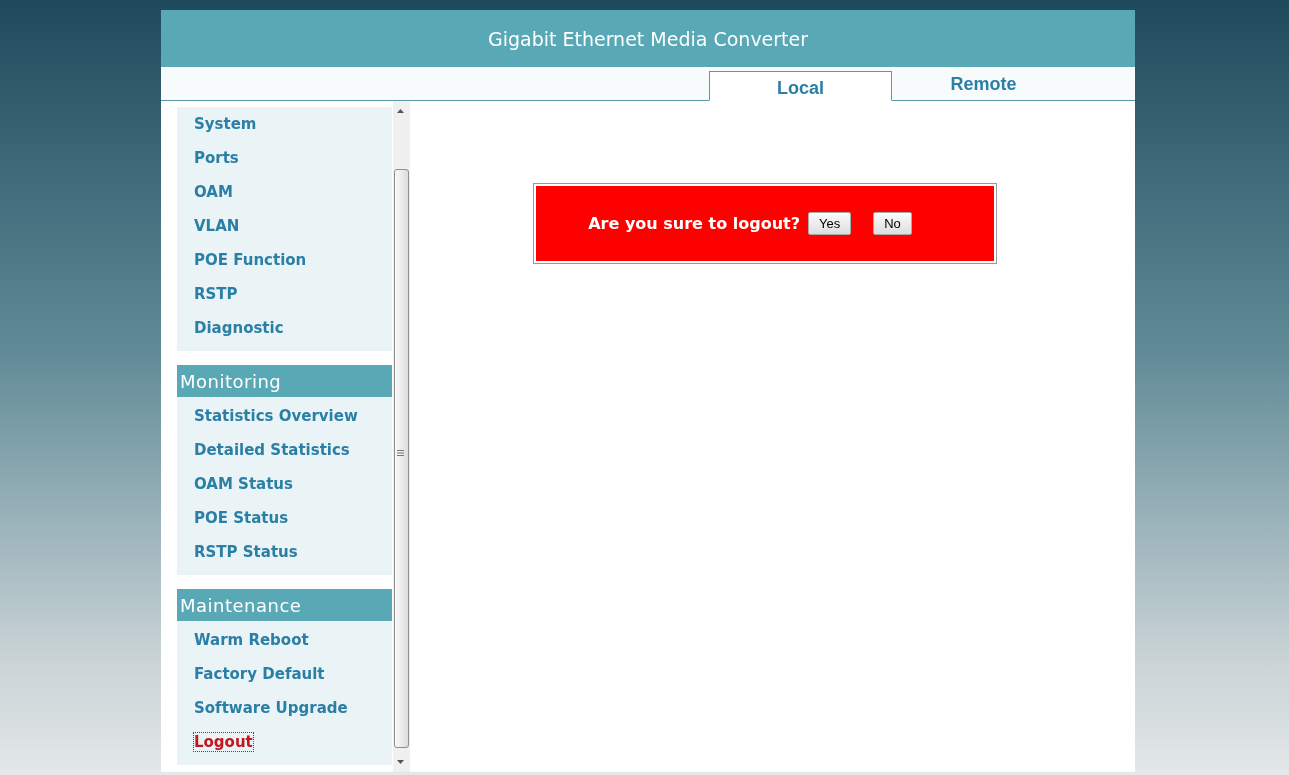 The image size is (1289, 775). Describe the element at coordinates (250, 260) in the screenshot. I see `menu-link: POE Function` at that location.